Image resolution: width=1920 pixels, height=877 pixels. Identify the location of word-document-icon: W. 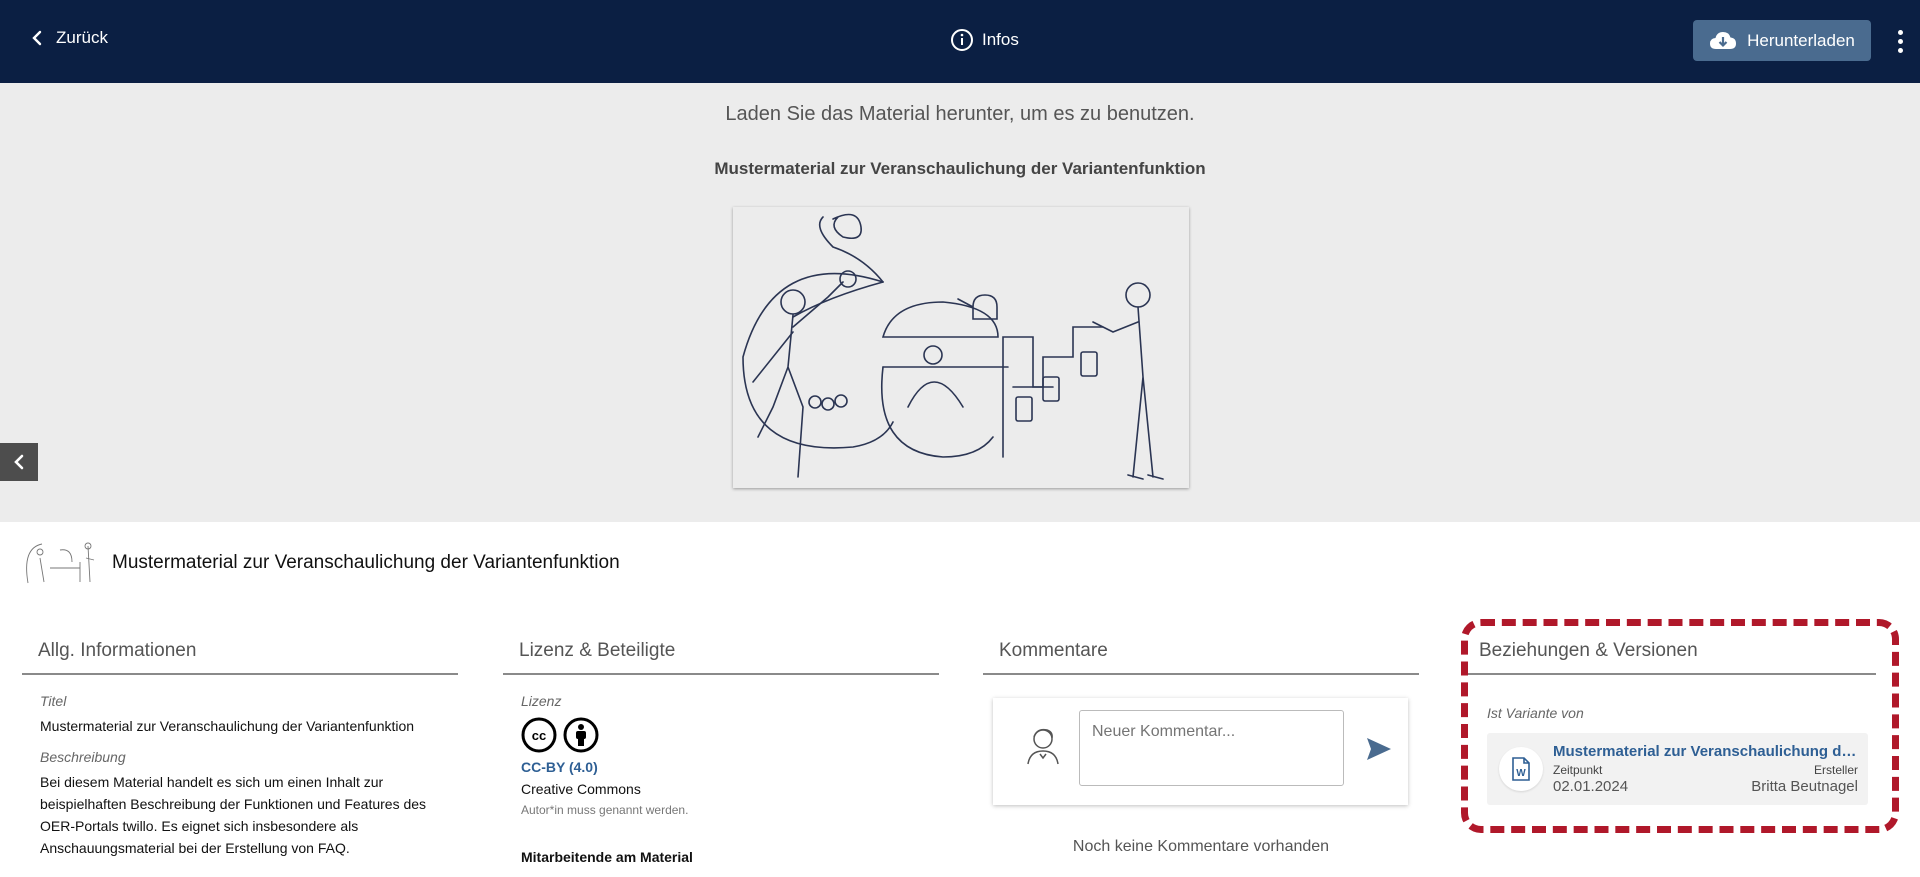
(1521, 769).